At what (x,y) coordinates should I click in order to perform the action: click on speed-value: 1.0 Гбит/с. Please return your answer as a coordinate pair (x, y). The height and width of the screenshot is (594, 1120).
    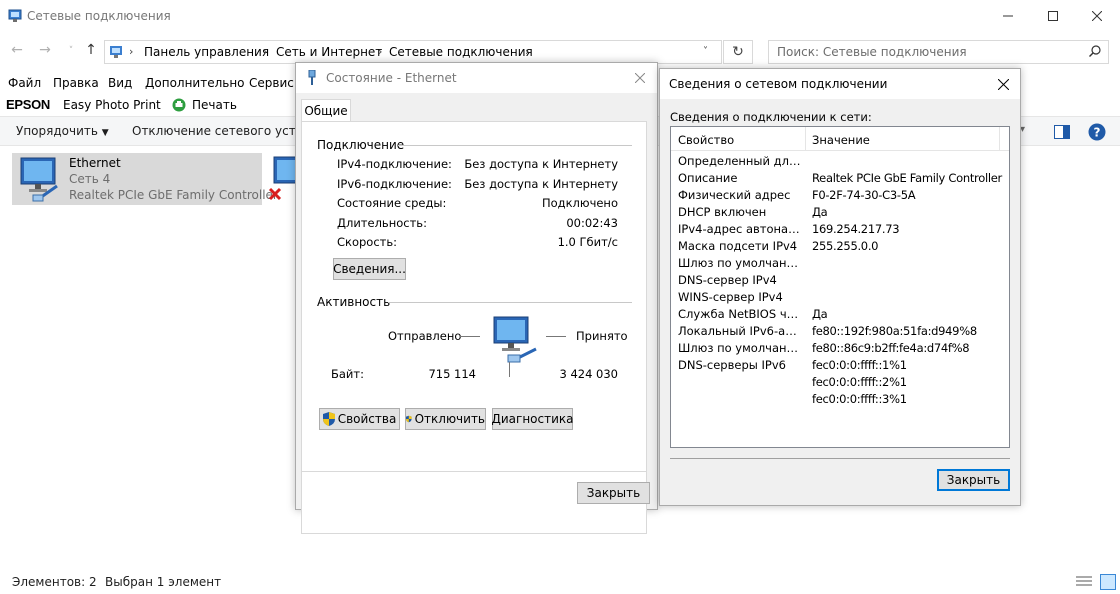
    Looking at the image, I should click on (587, 242).